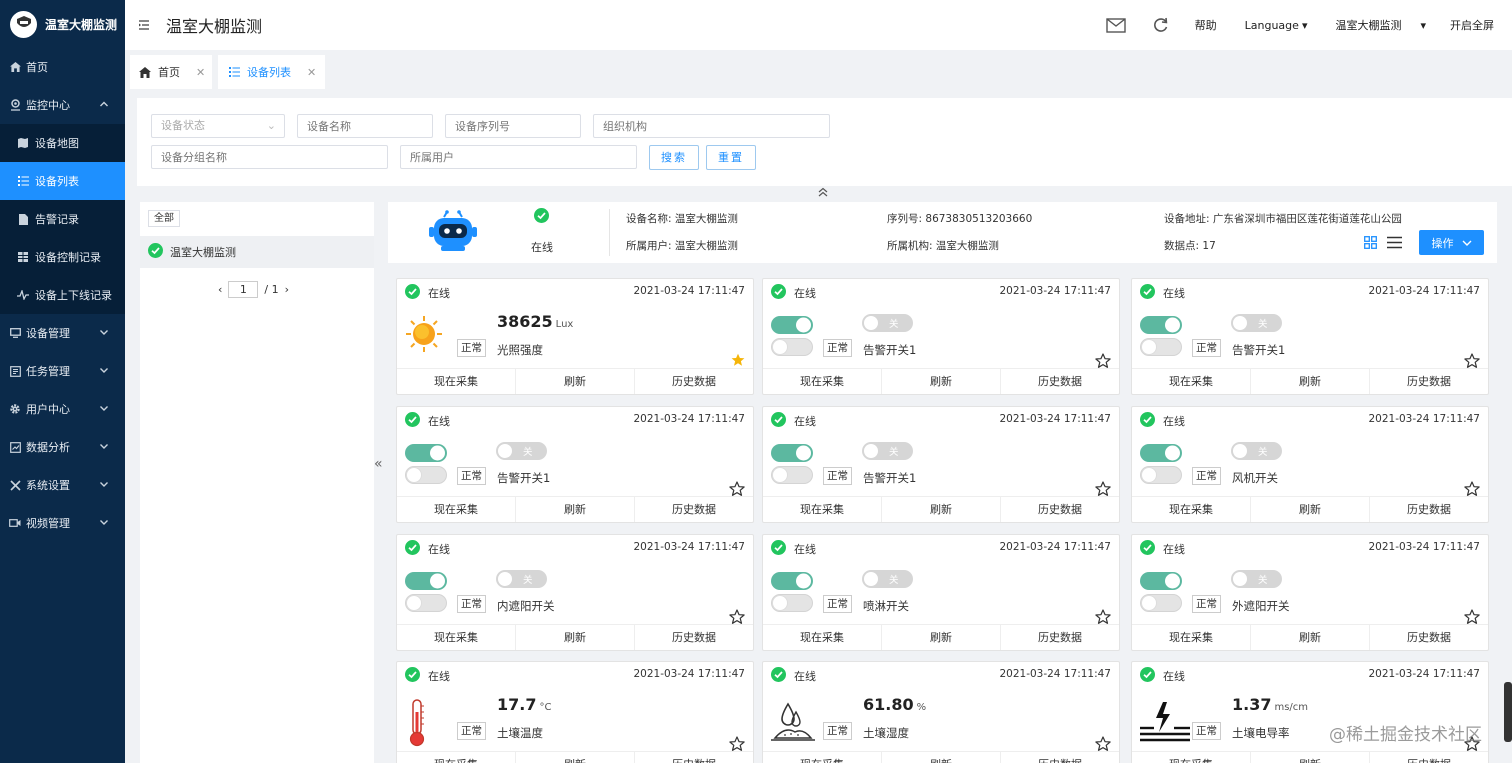 The width and height of the screenshot is (1512, 763). What do you see at coordinates (674, 157) in the screenshot?
I see `search-button: 搜索` at bounding box center [674, 157].